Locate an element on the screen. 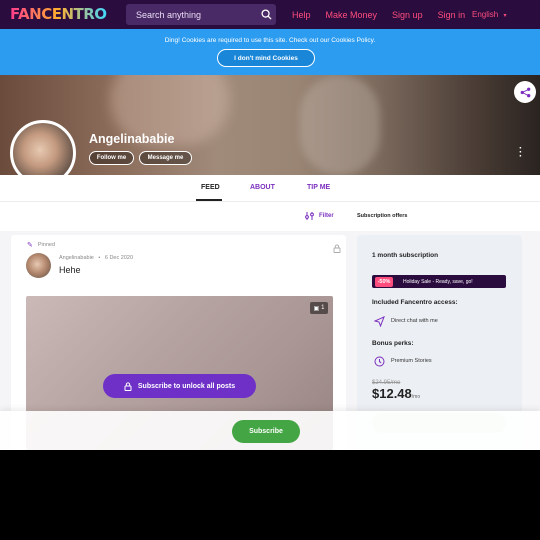 This screenshot has width=540, height=540. follow-button: Follow me is located at coordinates (111, 158).